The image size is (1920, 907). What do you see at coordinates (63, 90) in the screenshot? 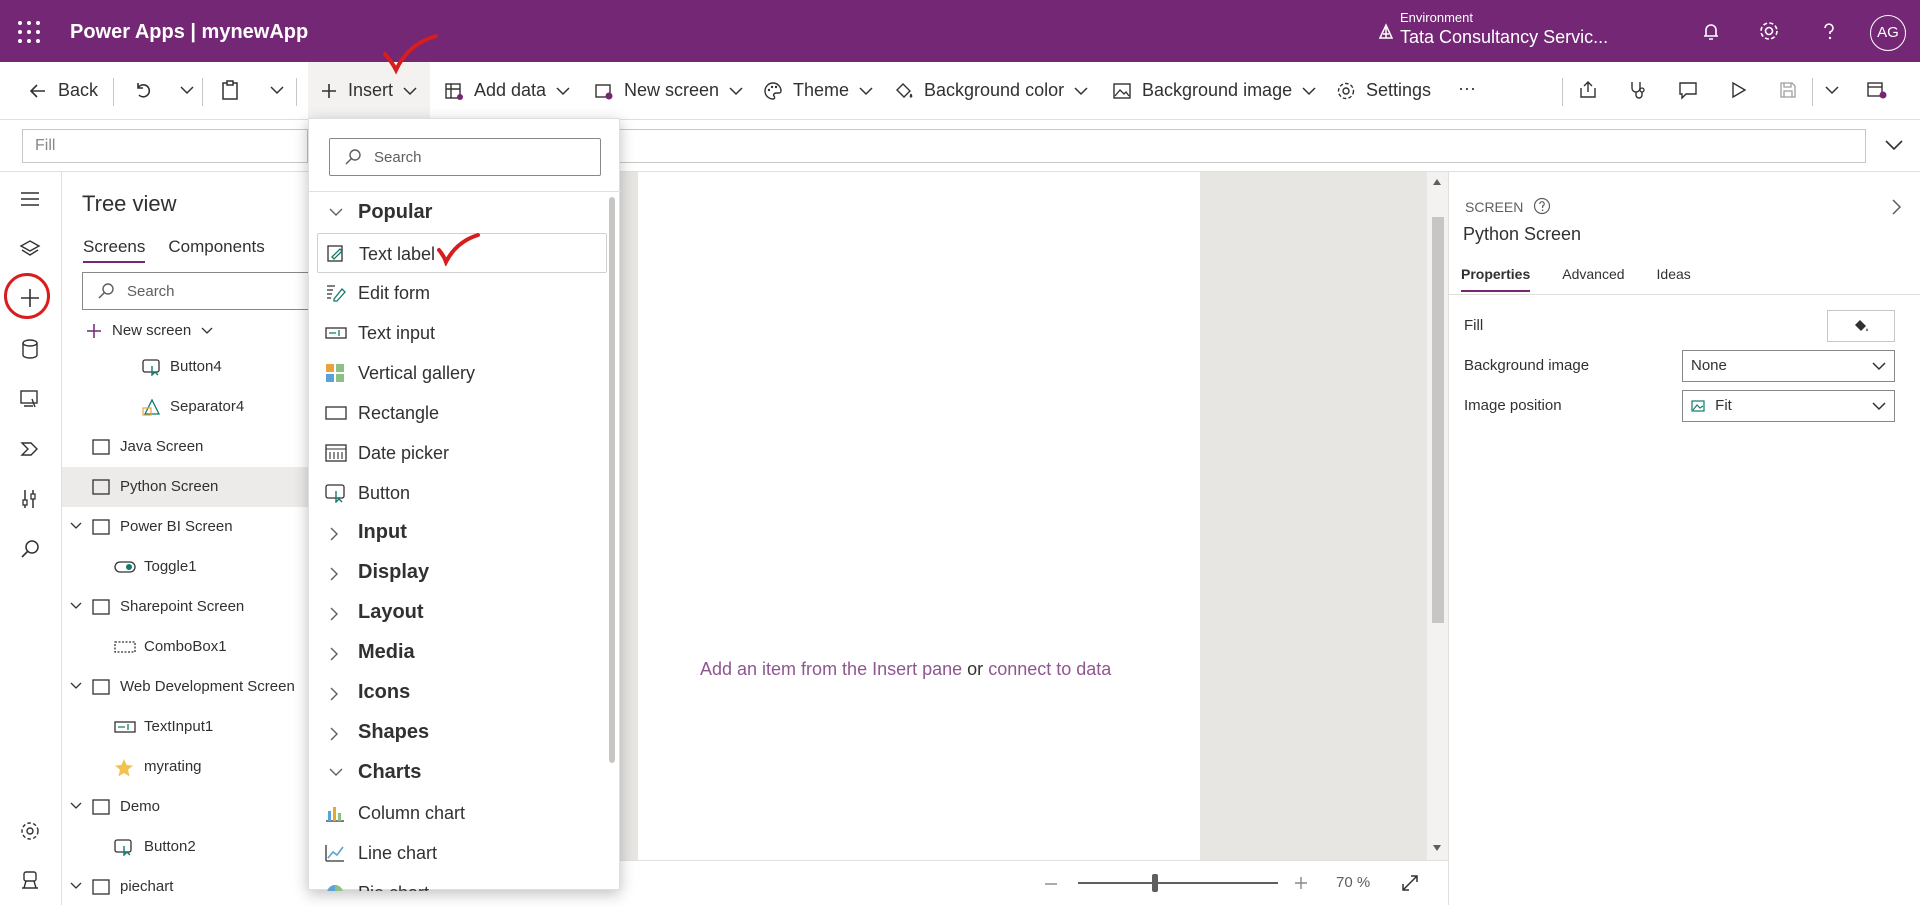
I see `back-button: Back` at bounding box center [63, 90].